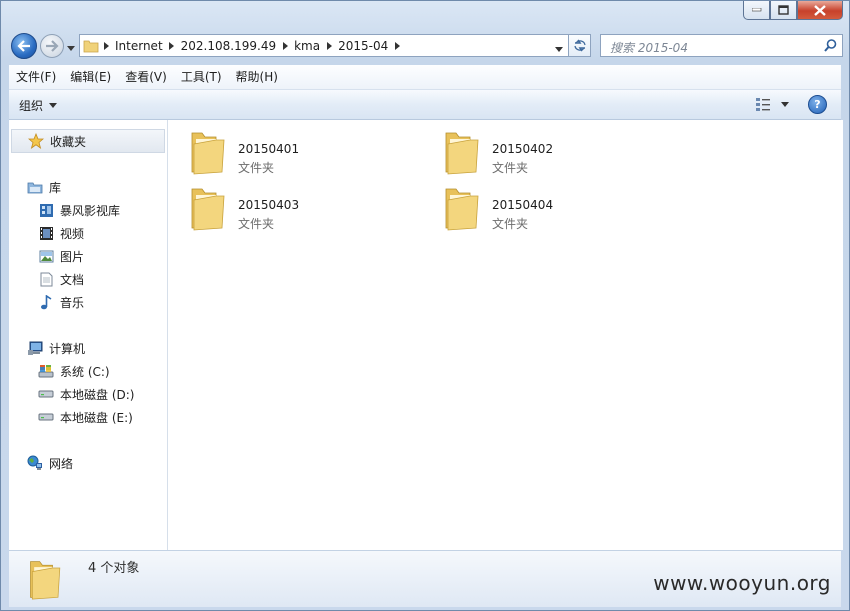 The height and width of the screenshot is (611, 850). What do you see at coordinates (35, 463) in the screenshot?
I see `network-icon` at bounding box center [35, 463].